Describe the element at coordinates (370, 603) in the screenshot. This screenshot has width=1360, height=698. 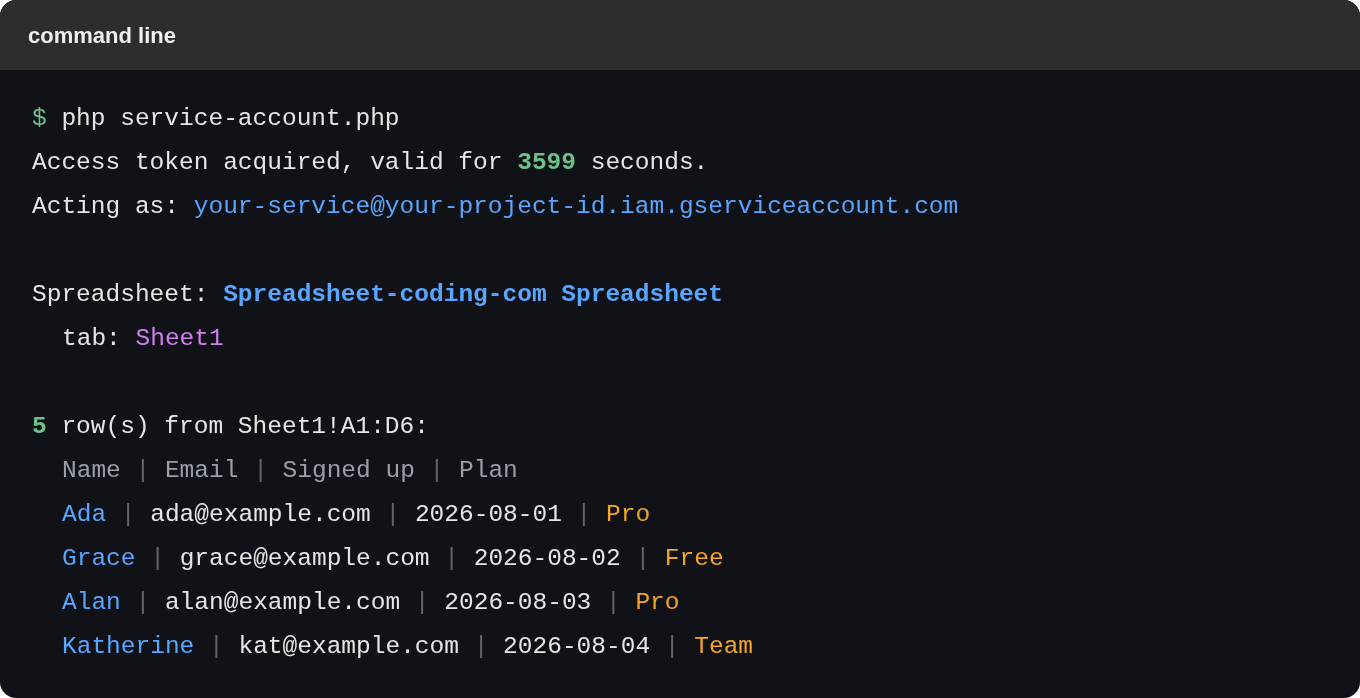
I see `terminal-line: Alan | alan@example.com | 2026-08-03 | Pro` at that location.